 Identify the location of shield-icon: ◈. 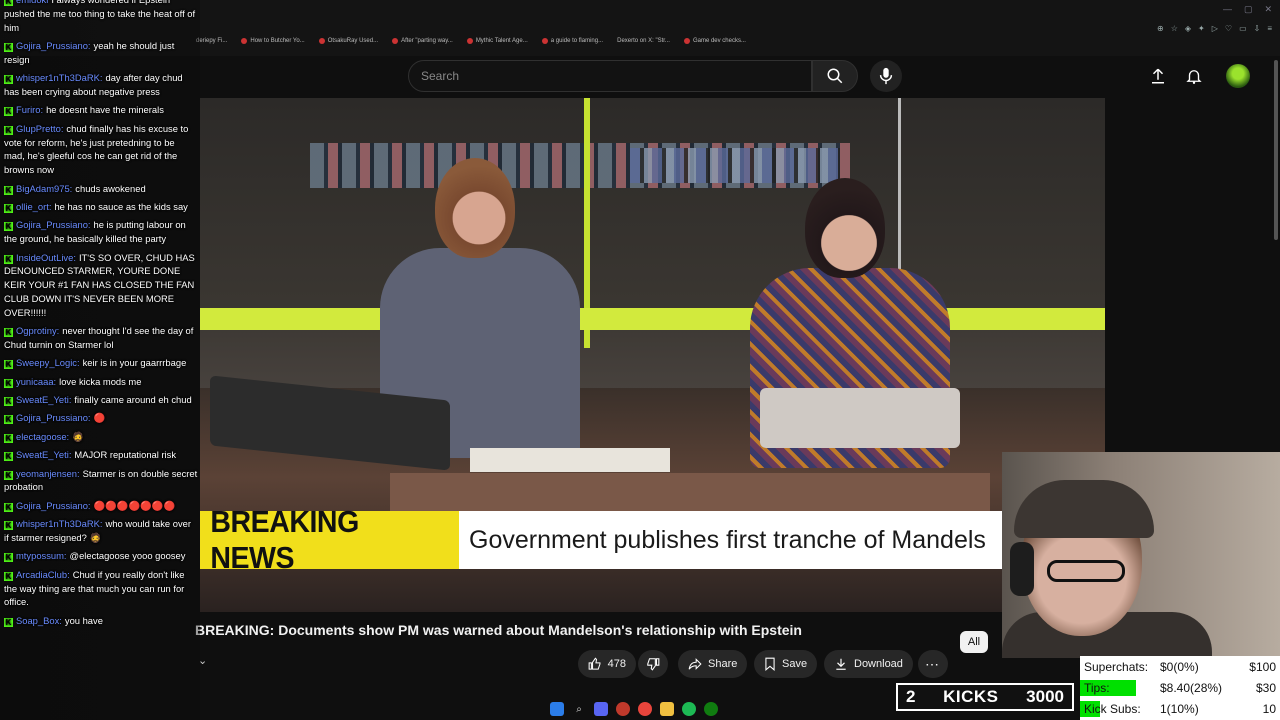
(1188, 28).